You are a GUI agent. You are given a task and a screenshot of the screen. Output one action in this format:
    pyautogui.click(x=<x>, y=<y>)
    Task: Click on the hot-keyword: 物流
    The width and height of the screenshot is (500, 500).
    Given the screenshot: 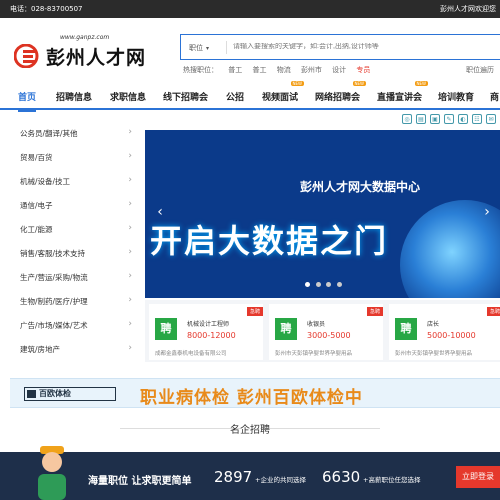 What is the action you would take?
    pyautogui.click(x=284, y=70)
    